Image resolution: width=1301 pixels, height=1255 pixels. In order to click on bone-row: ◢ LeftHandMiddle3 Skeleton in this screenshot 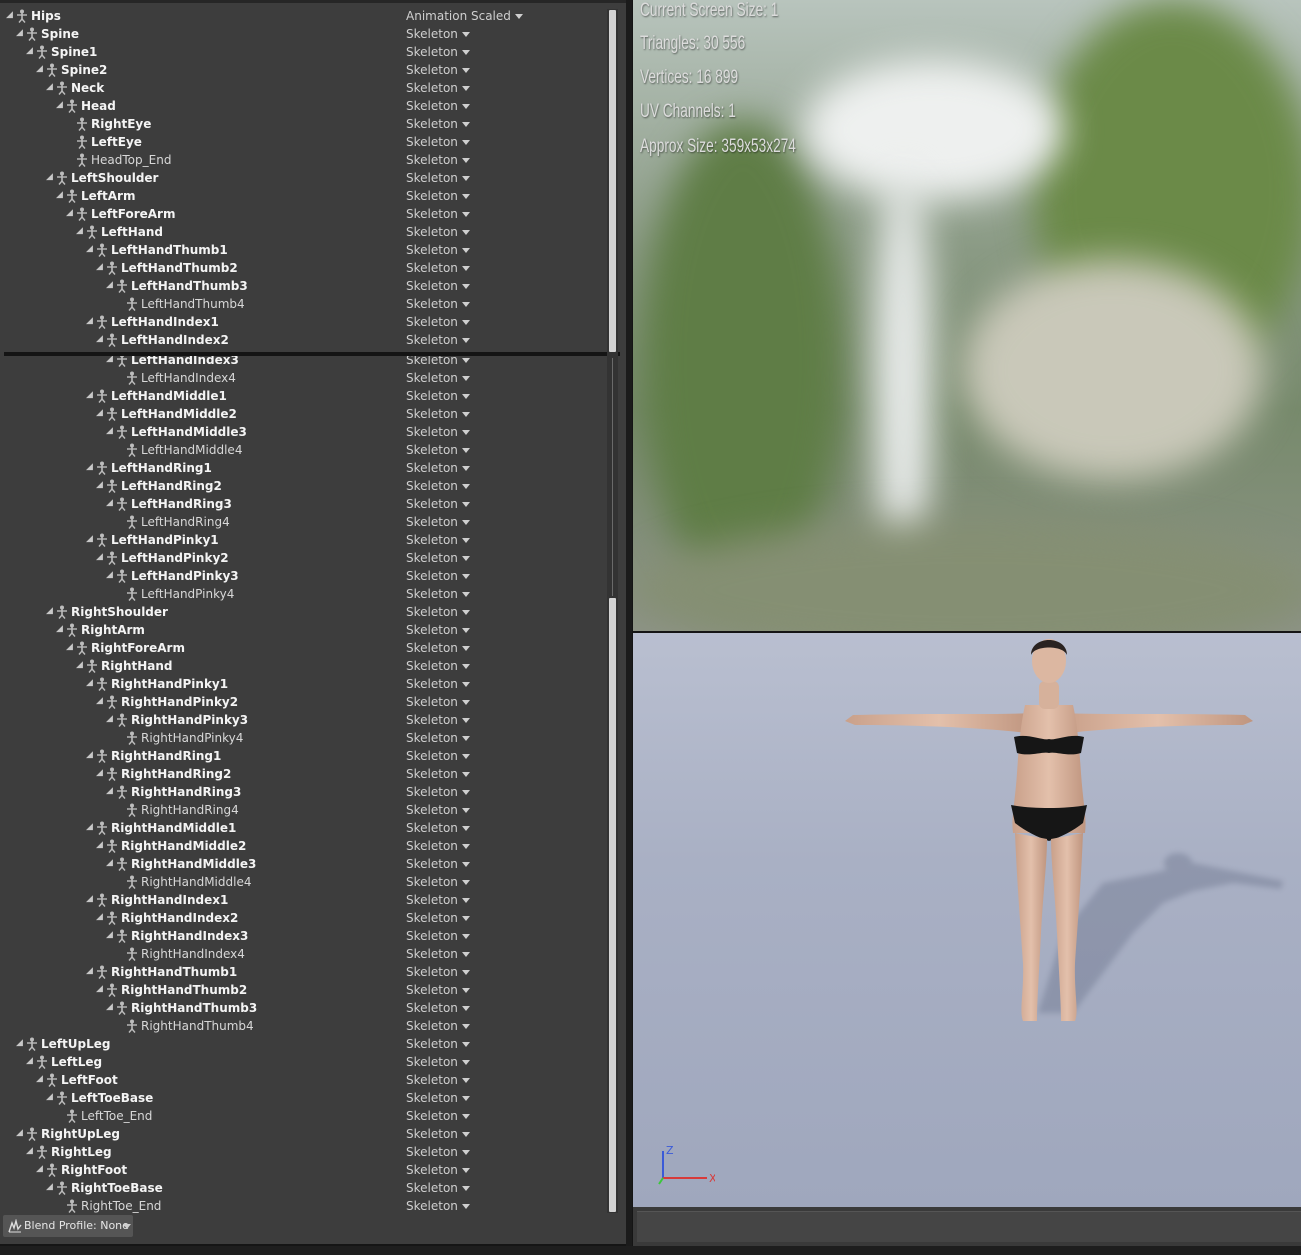, I will do `click(303, 432)`.